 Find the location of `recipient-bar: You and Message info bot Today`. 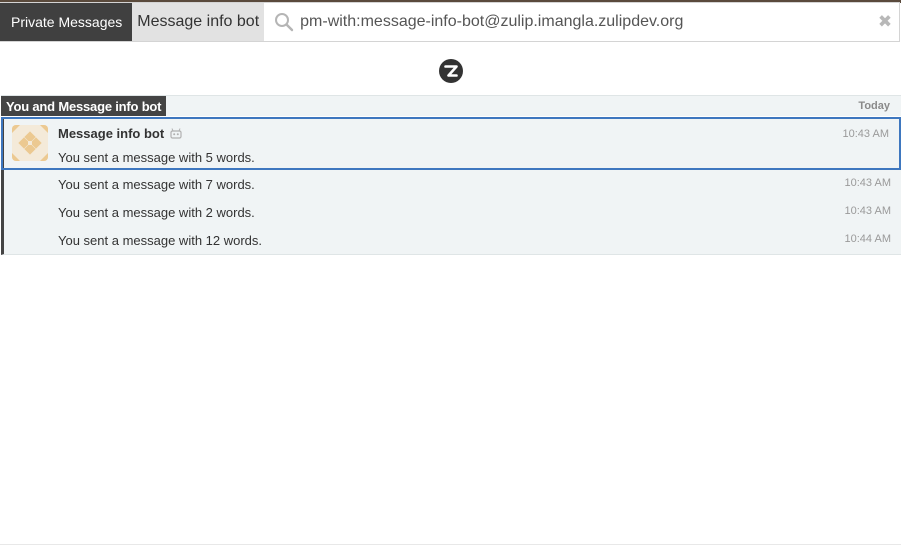

recipient-bar: You and Message info bot Today is located at coordinates (451, 105).